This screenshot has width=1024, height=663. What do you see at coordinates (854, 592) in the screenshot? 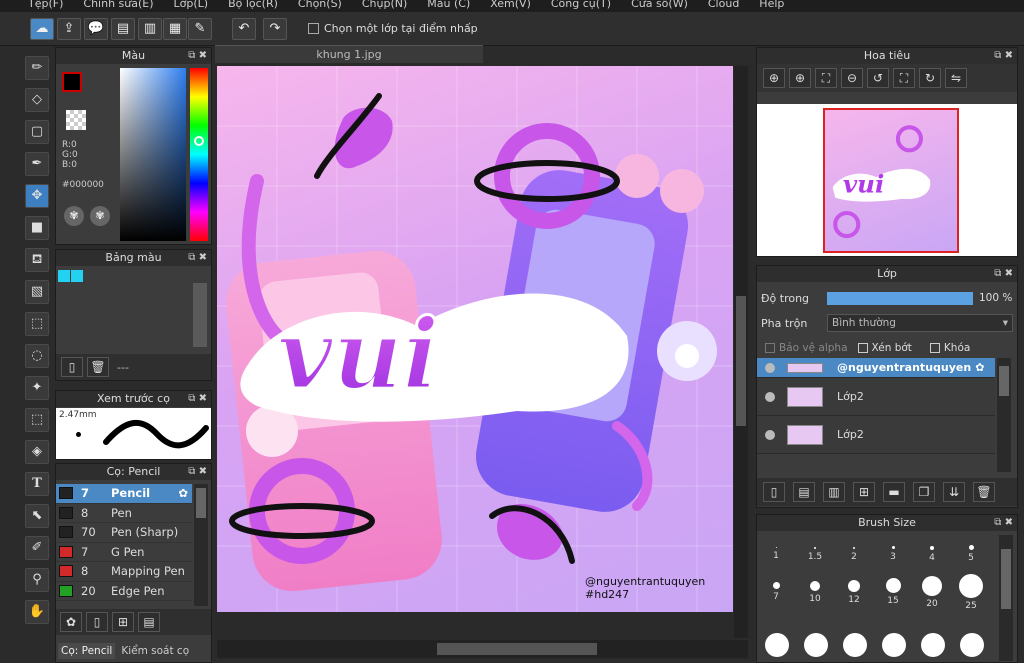
I see `brush-size-option: 12` at bounding box center [854, 592].